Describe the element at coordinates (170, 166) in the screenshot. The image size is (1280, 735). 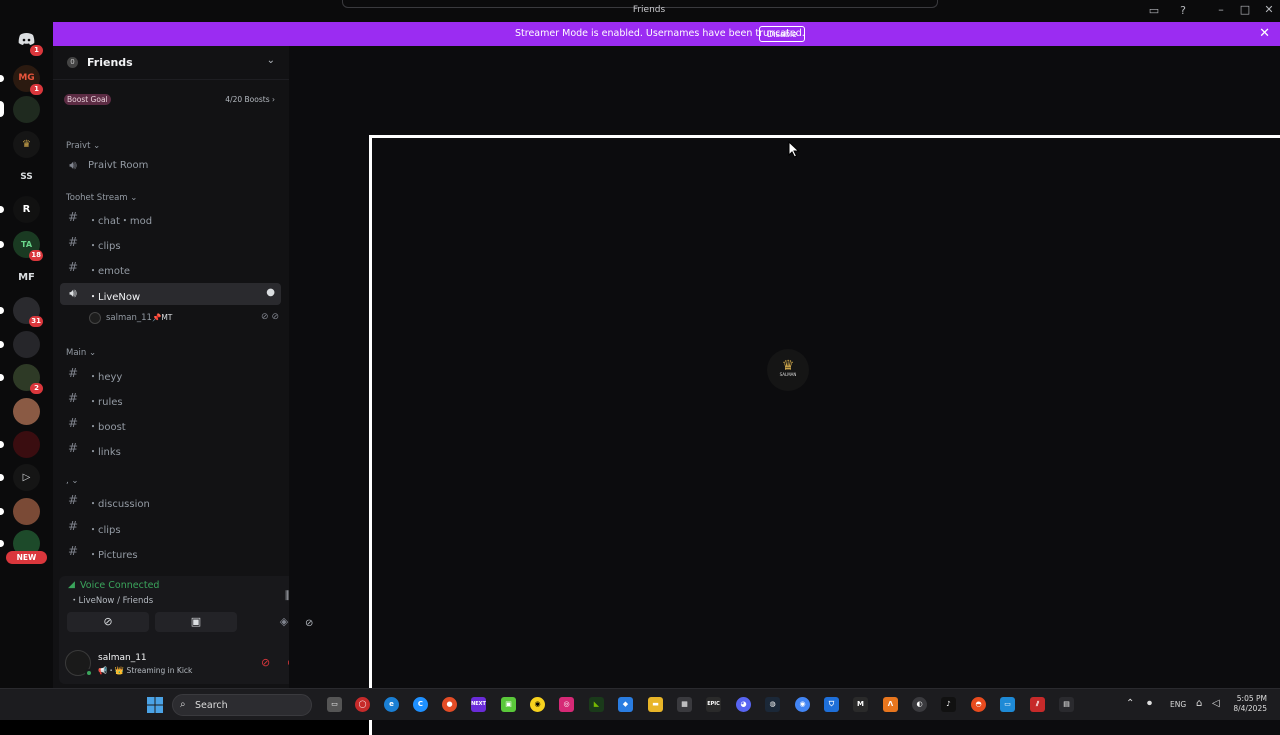
I see `channel-item: 🔊︎ Praivt Room` at that location.